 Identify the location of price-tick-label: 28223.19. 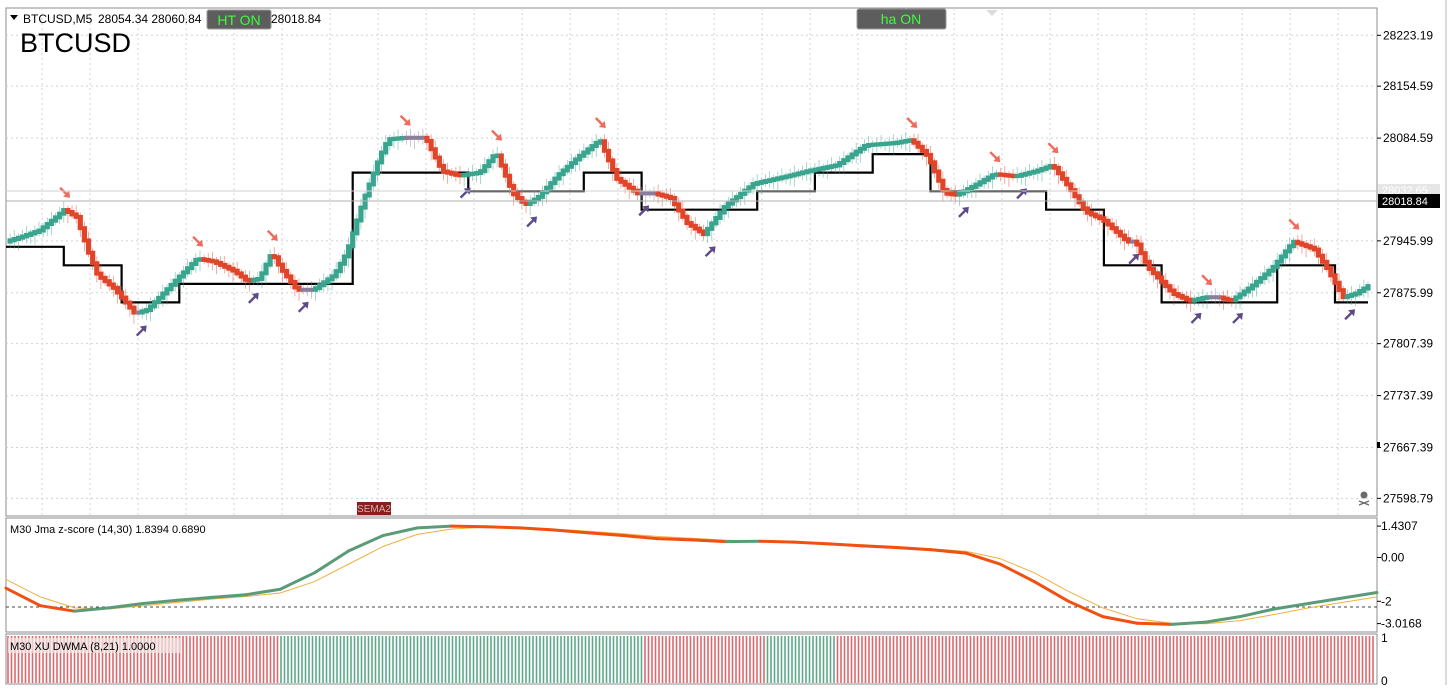
(1408, 35).